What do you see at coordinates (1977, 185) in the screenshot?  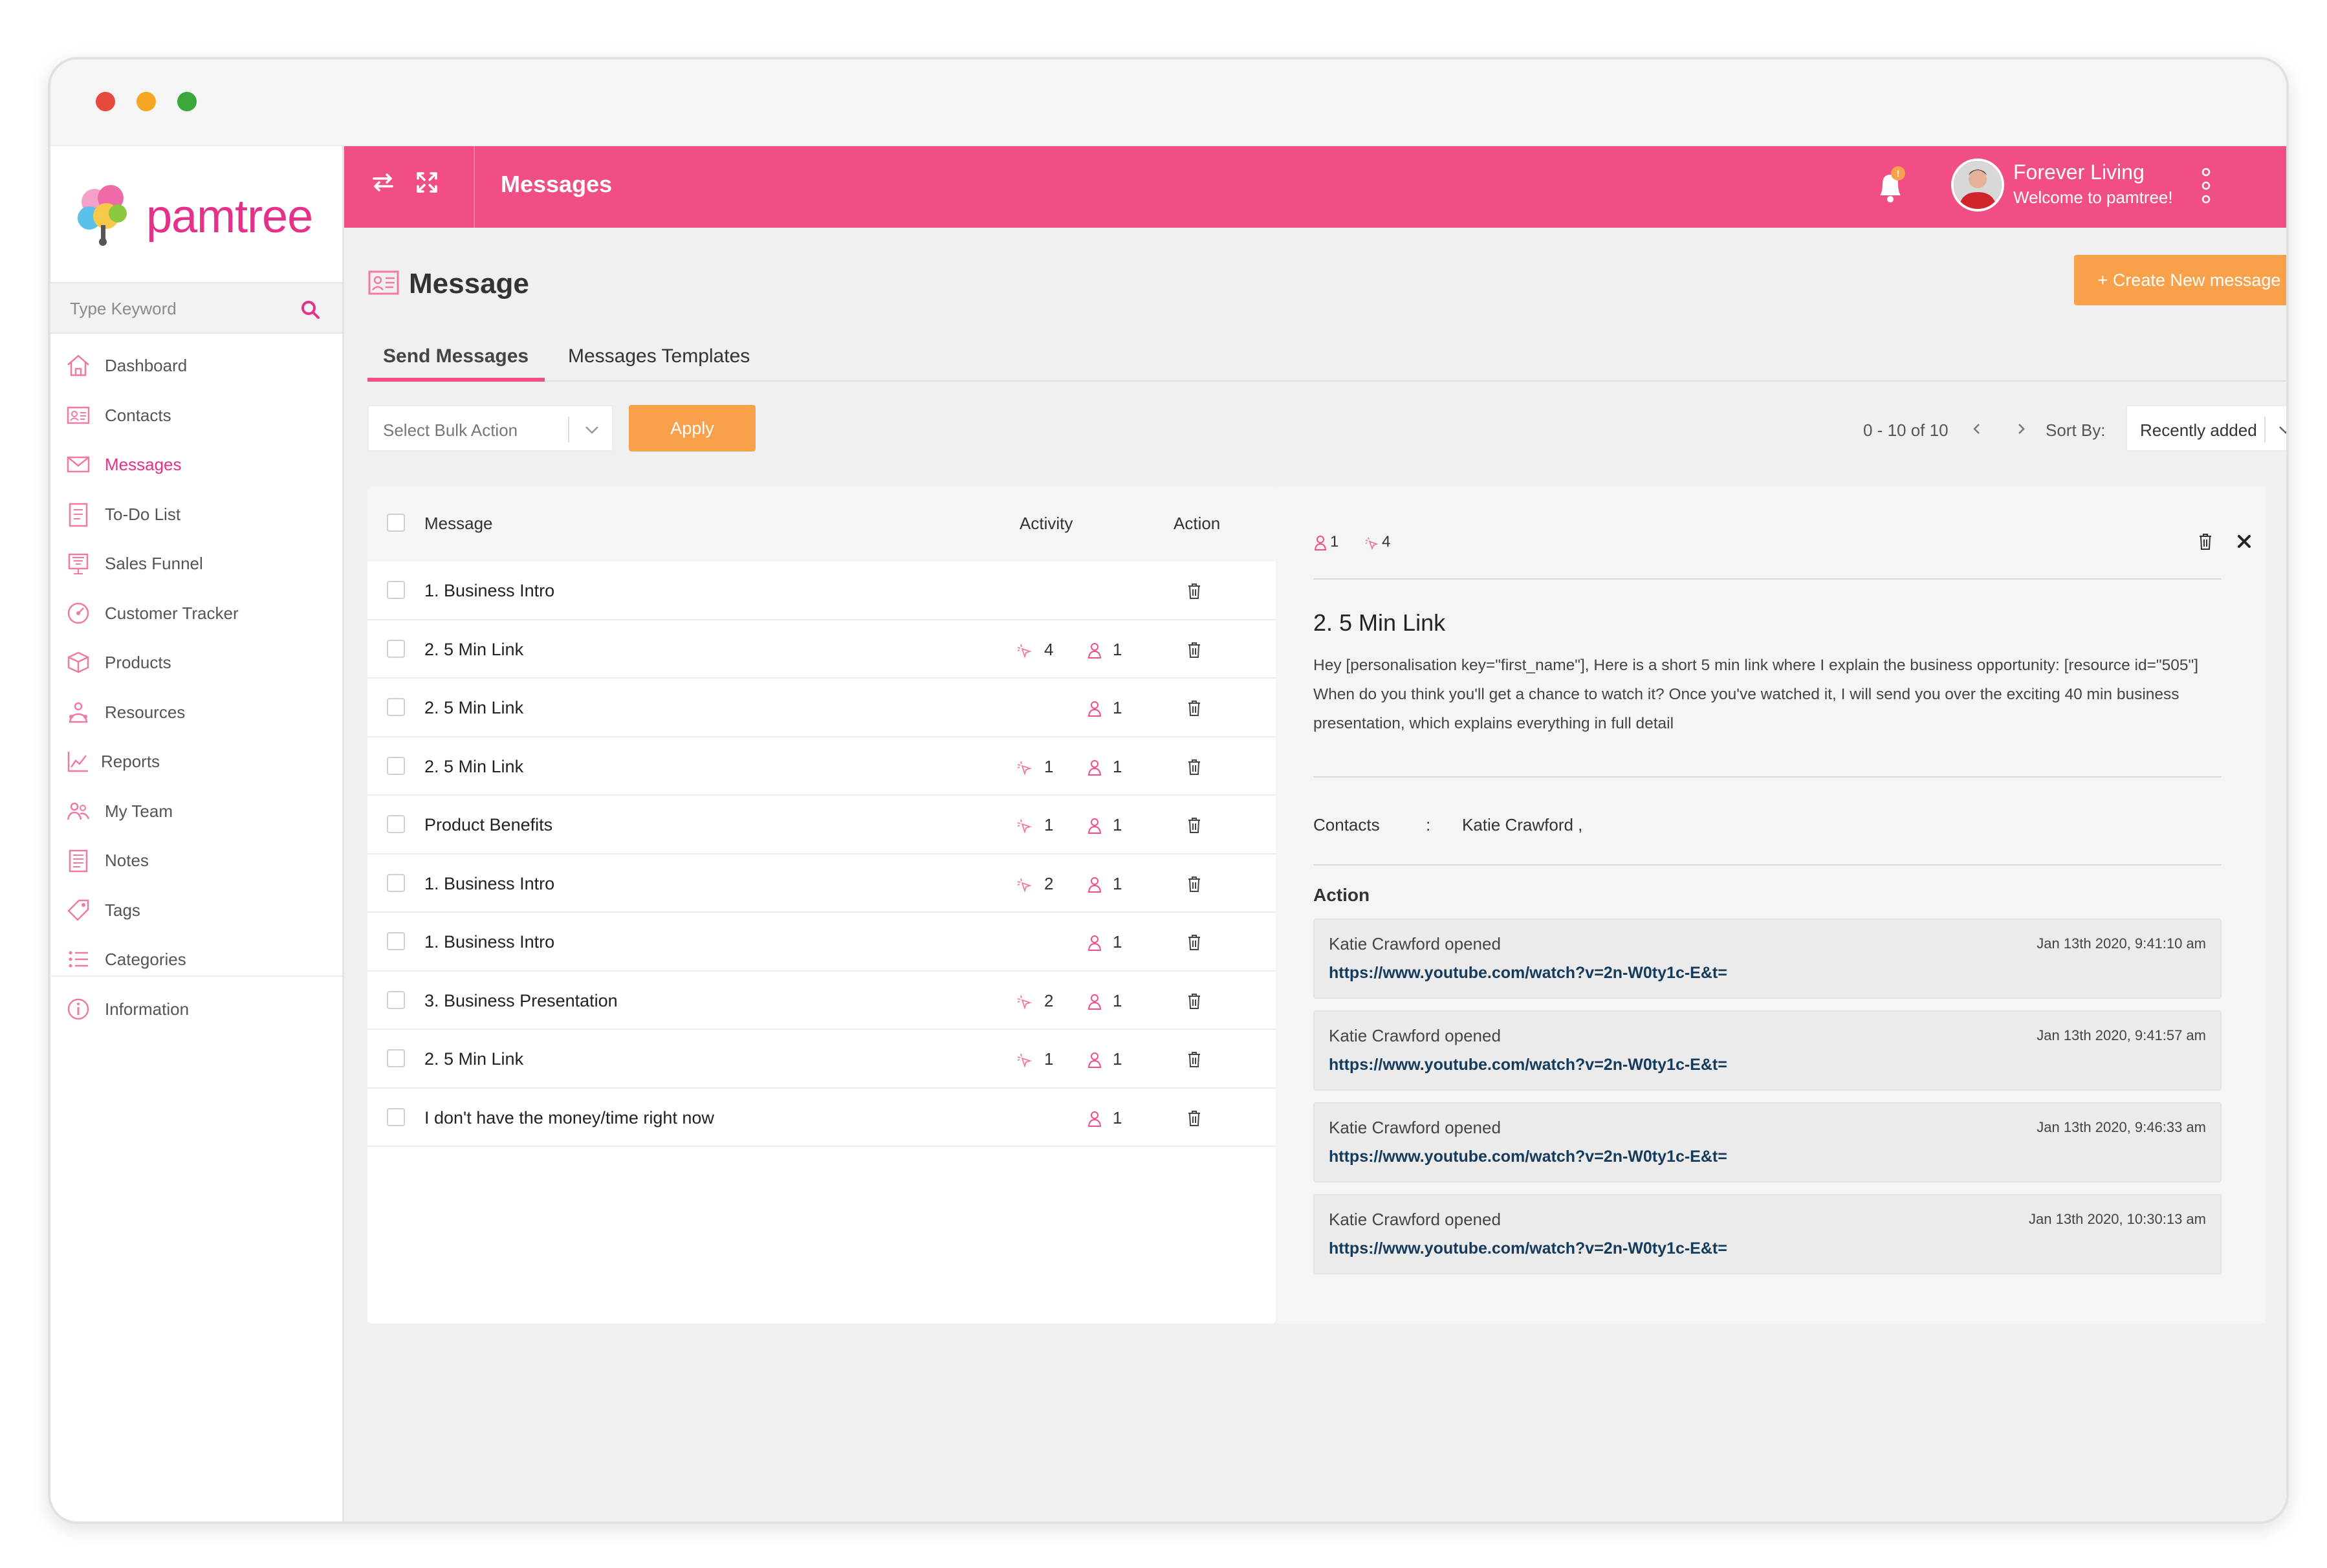 I see `user-avatar` at bounding box center [1977, 185].